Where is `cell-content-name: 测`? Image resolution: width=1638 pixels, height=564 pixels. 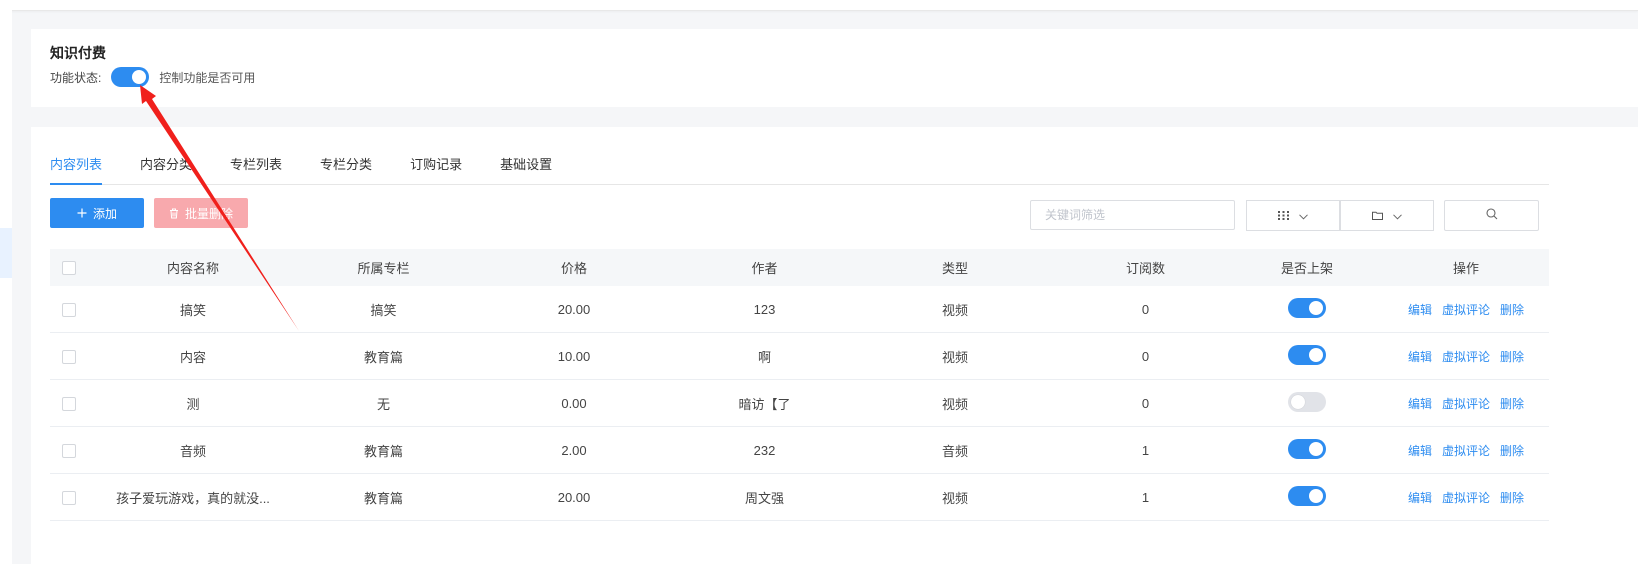
cell-content-name: 测 is located at coordinates (193, 403).